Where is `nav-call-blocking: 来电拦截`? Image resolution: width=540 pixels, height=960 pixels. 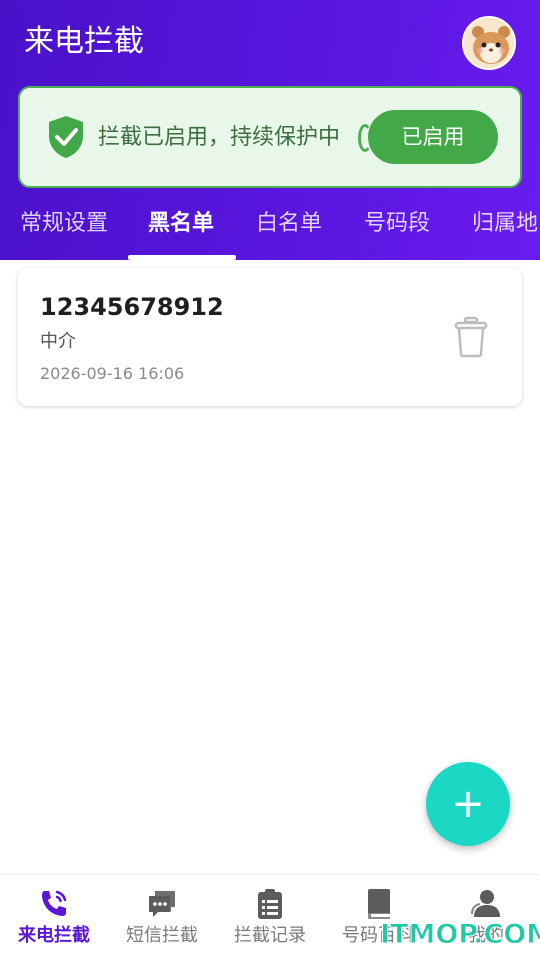
nav-call-blocking: 来电拦截 is located at coordinates (54, 917).